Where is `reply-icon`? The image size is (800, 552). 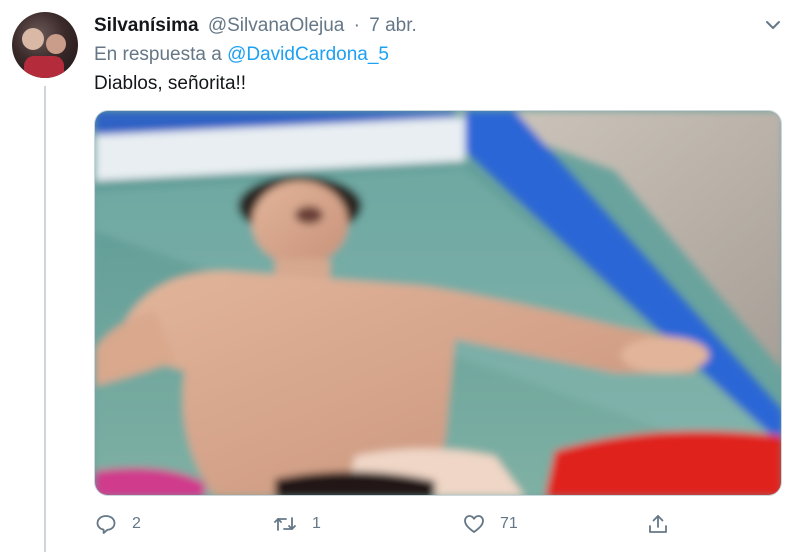 reply-icon is located at coordinates (106, 524).